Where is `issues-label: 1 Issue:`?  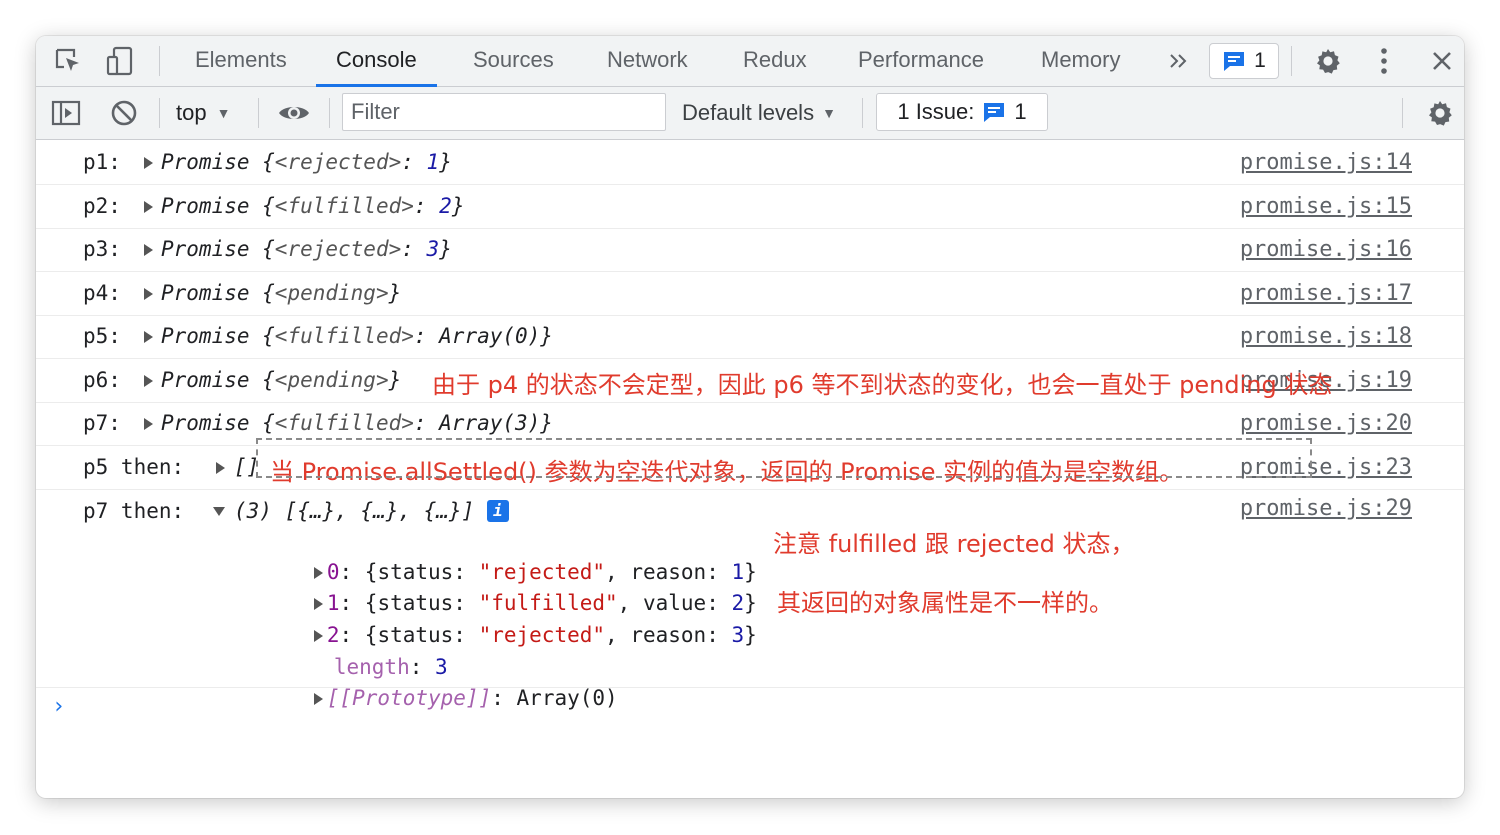
issues-label: 1 Issue: is located at coordinates (936, 111).